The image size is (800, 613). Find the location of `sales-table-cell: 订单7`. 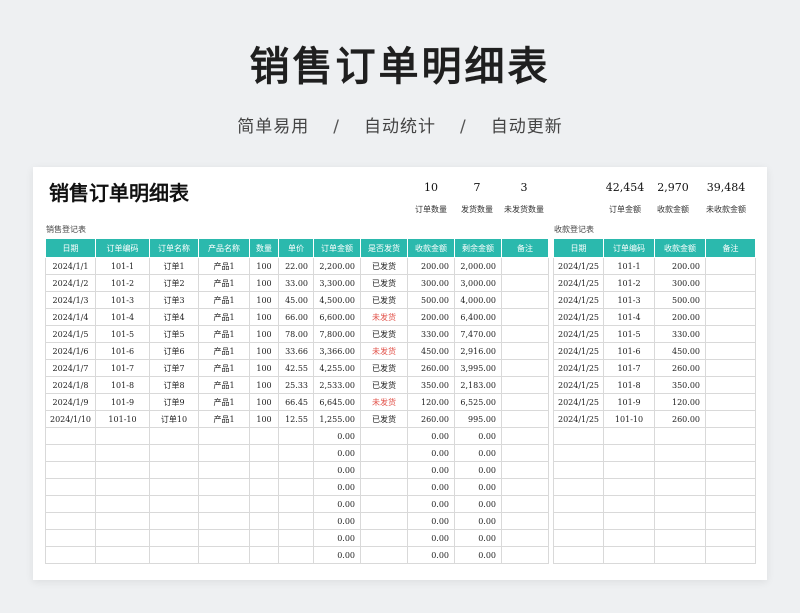

sales-table-cell: 订单7 is located at coordinates (174, 368).